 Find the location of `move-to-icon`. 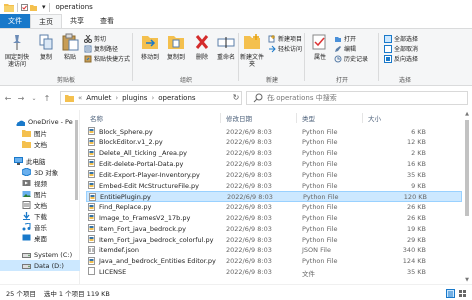

move-to-icon is located at coordinates (150, 42).